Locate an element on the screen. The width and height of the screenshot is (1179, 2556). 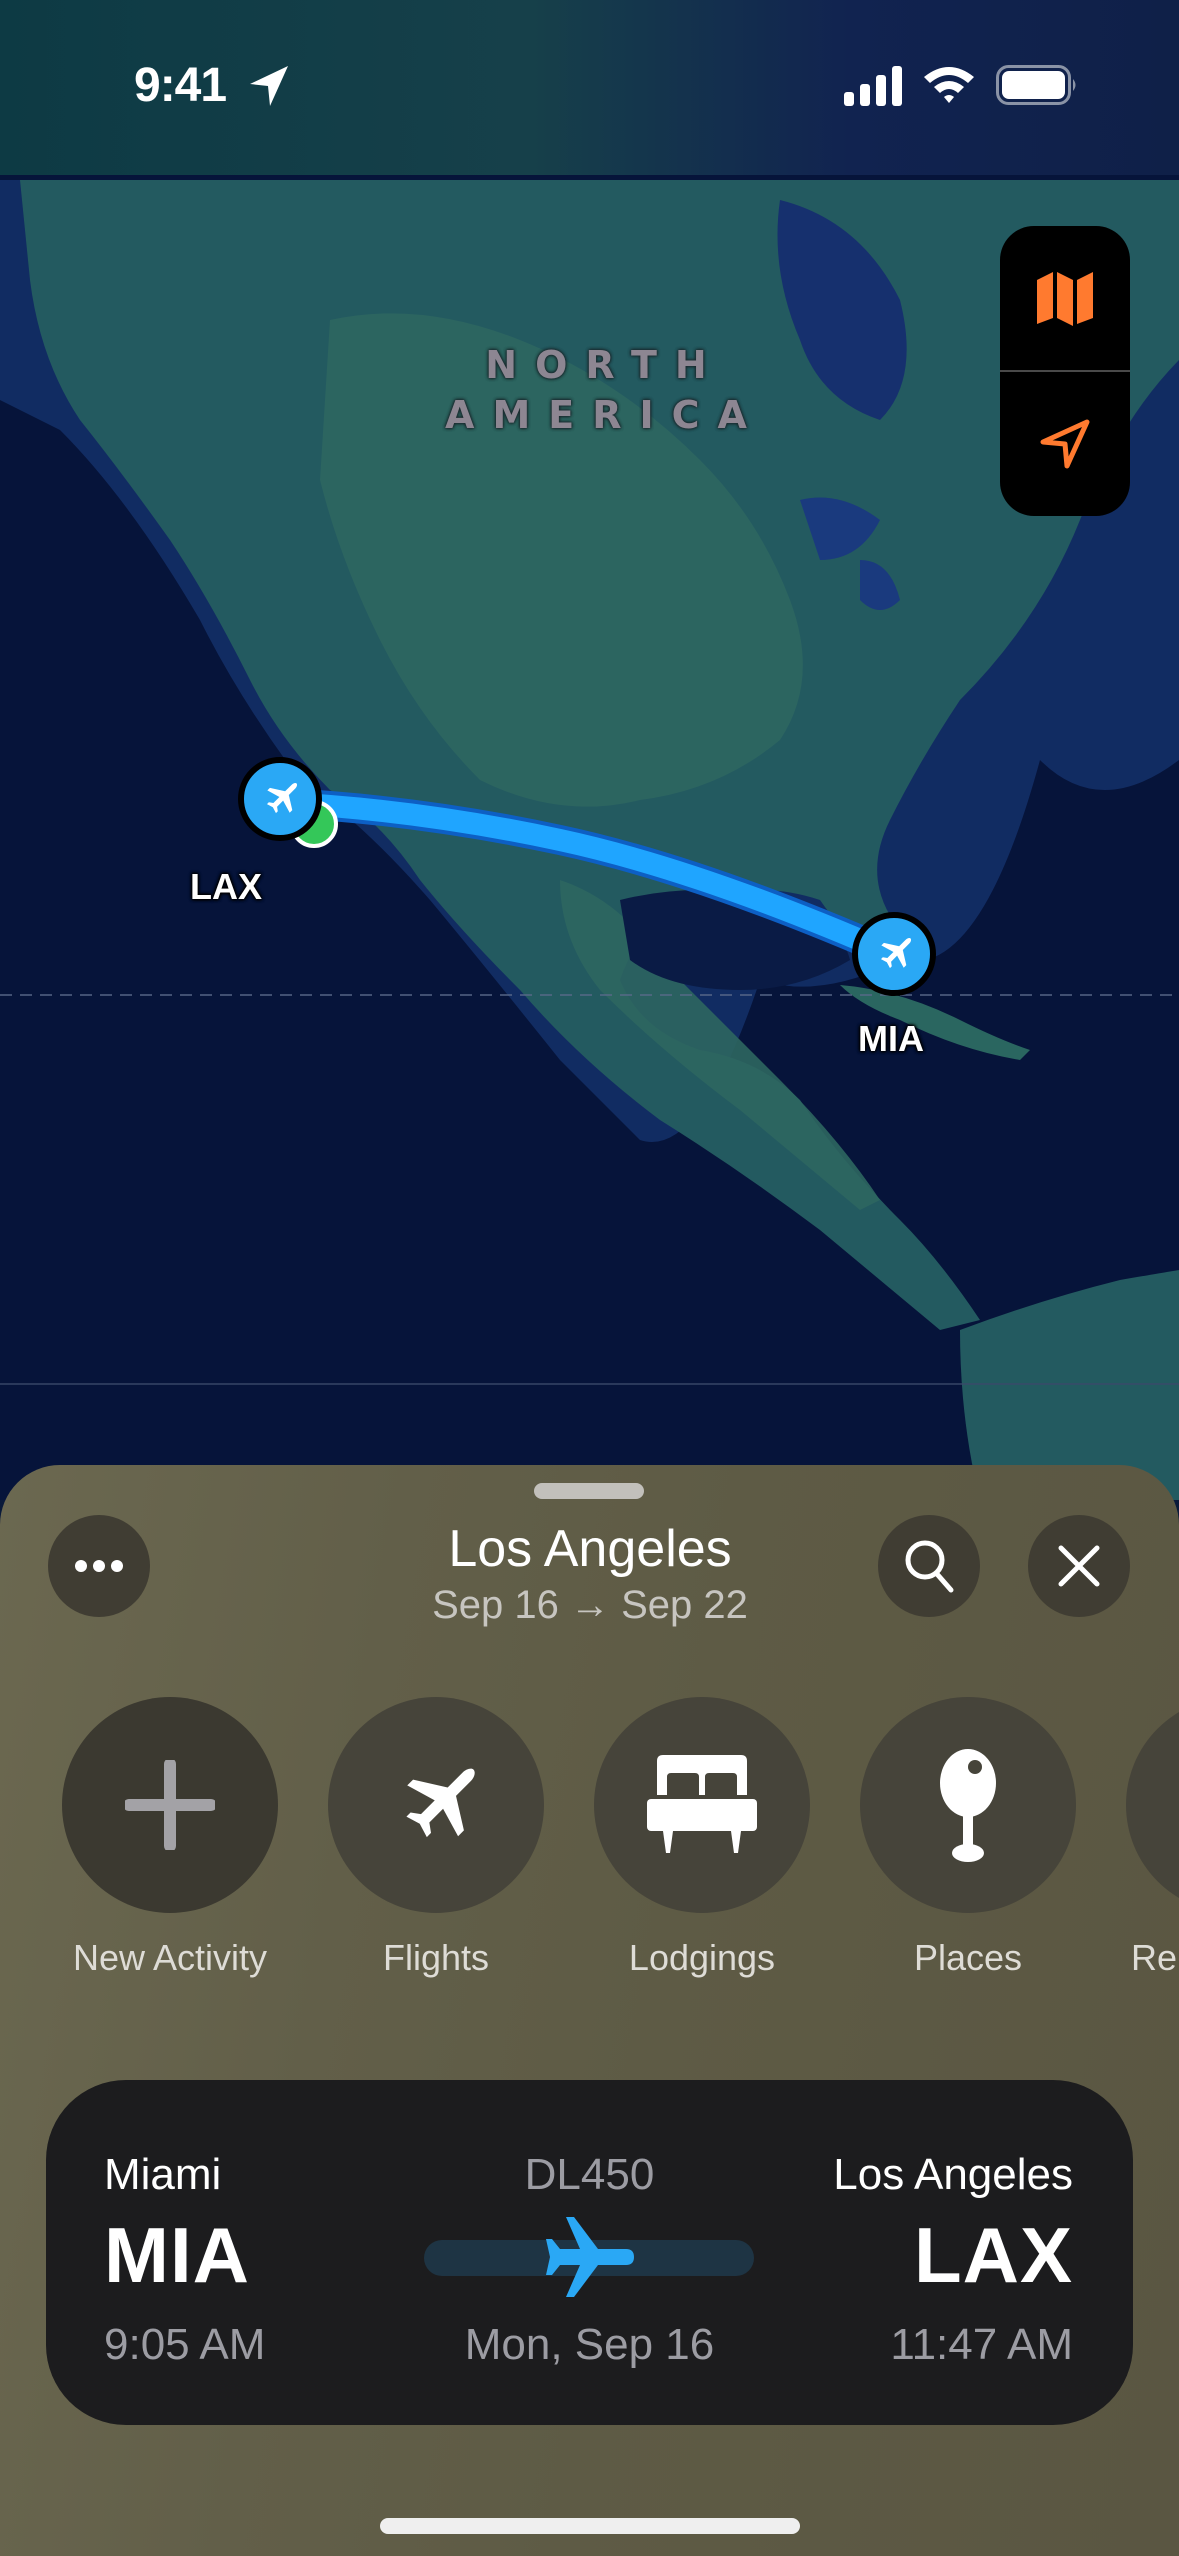
origin-pin-label: LAX is located at coordinates (226, 886).